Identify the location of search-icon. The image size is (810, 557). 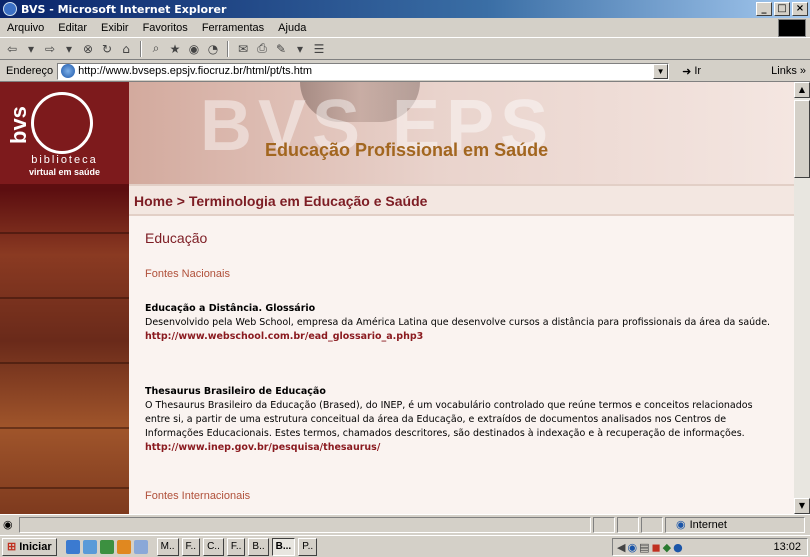
(140, 546).